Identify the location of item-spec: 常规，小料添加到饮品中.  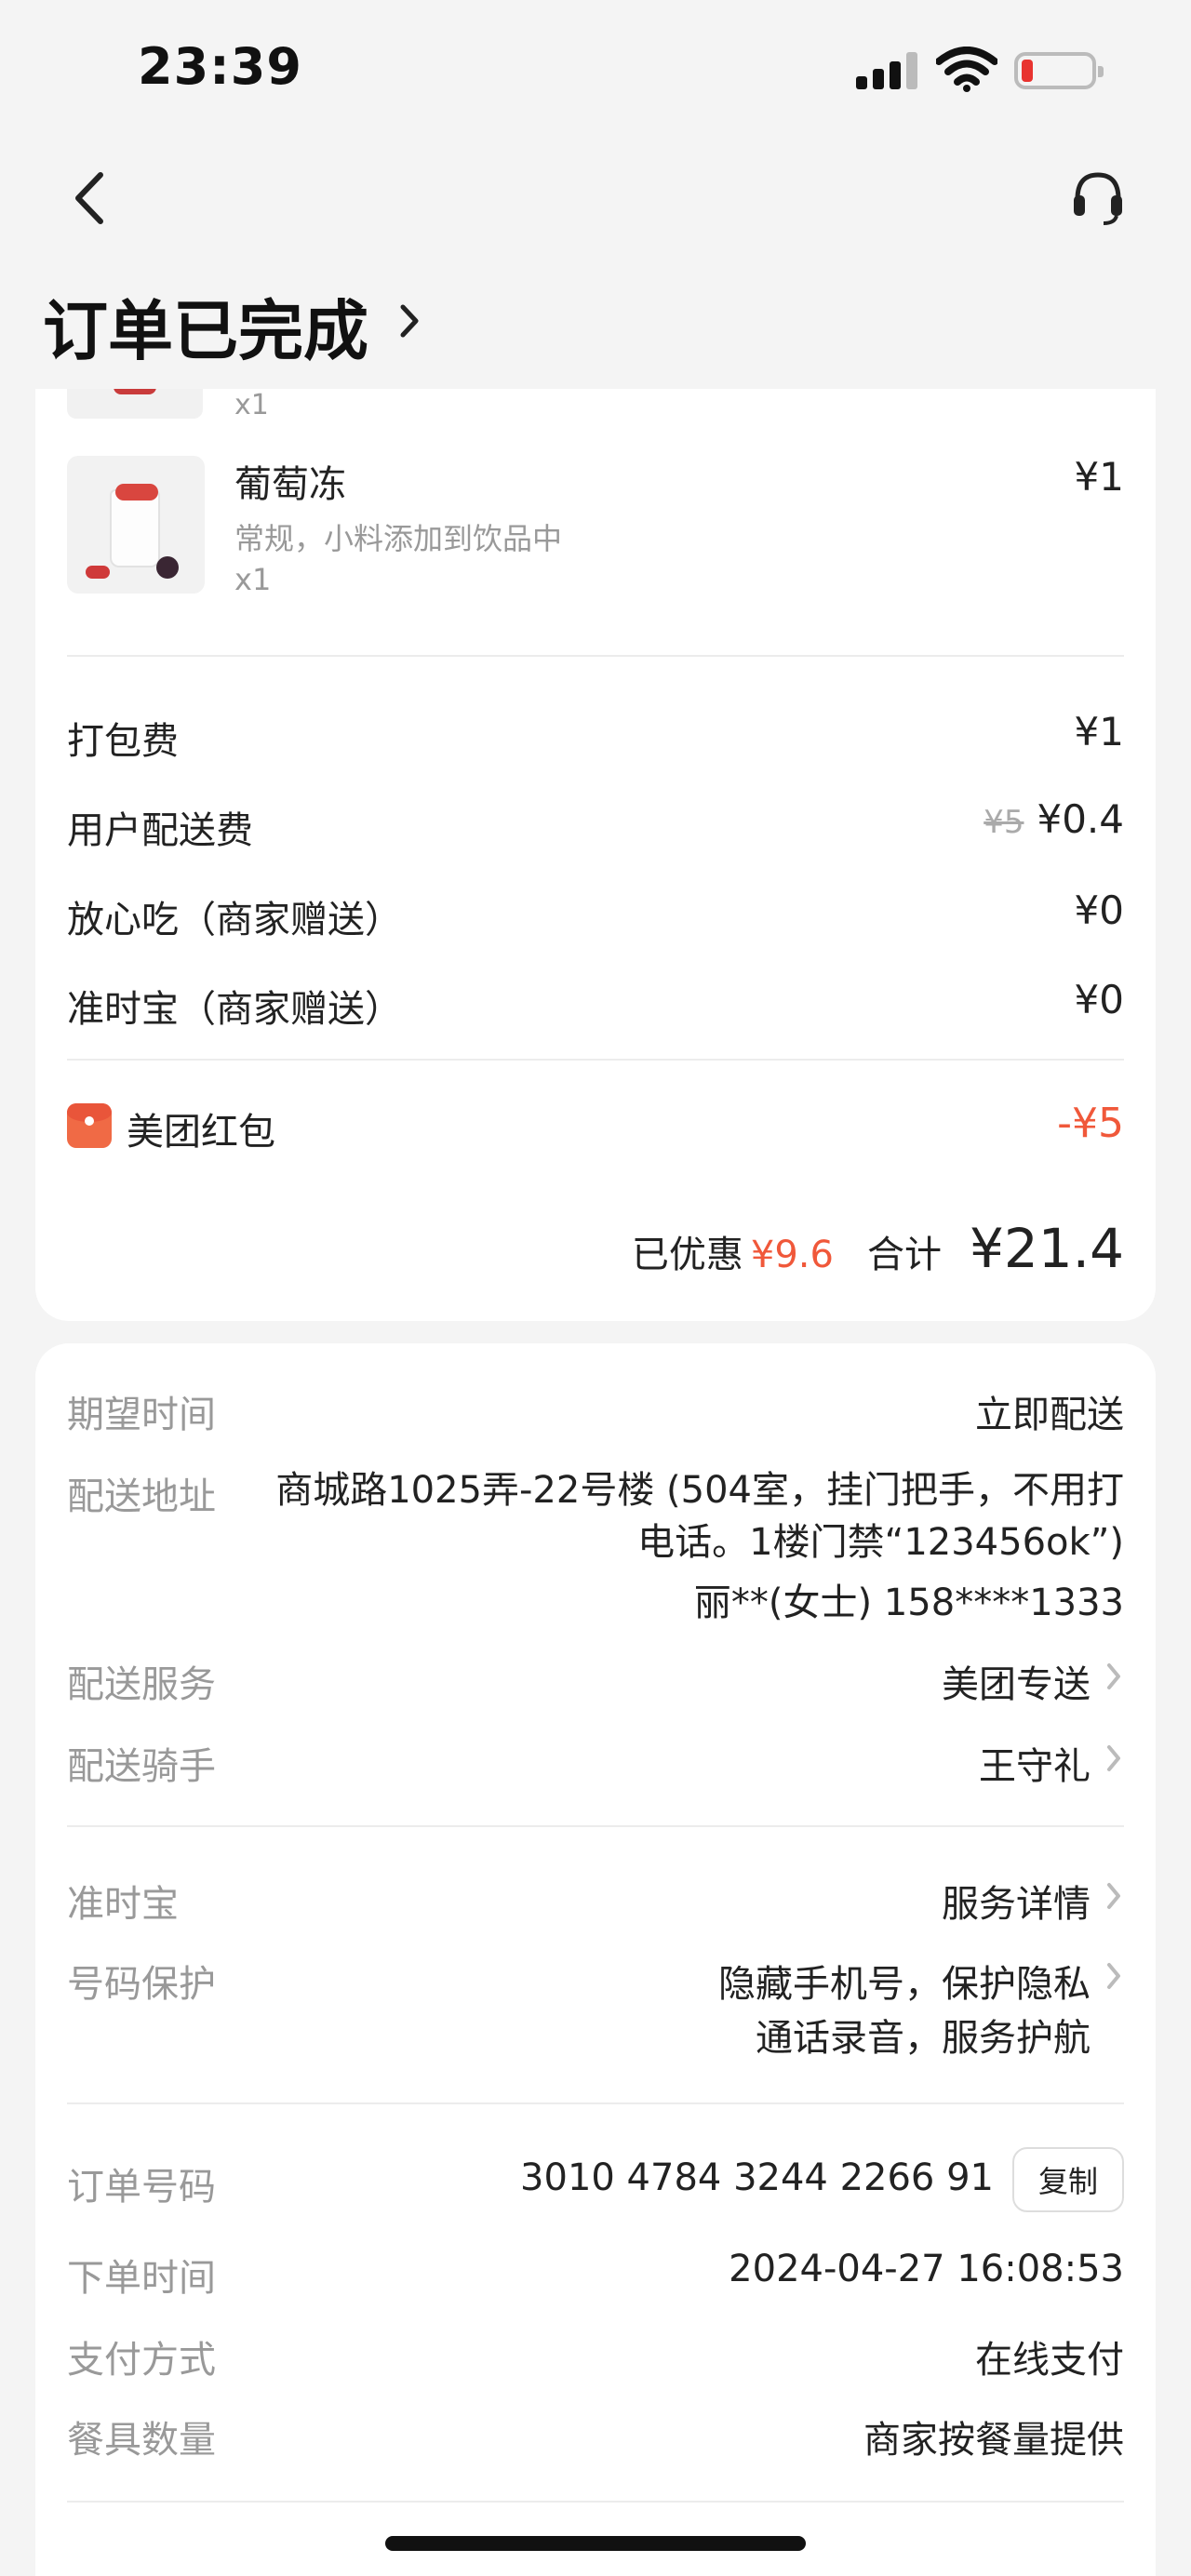
(398, 538).